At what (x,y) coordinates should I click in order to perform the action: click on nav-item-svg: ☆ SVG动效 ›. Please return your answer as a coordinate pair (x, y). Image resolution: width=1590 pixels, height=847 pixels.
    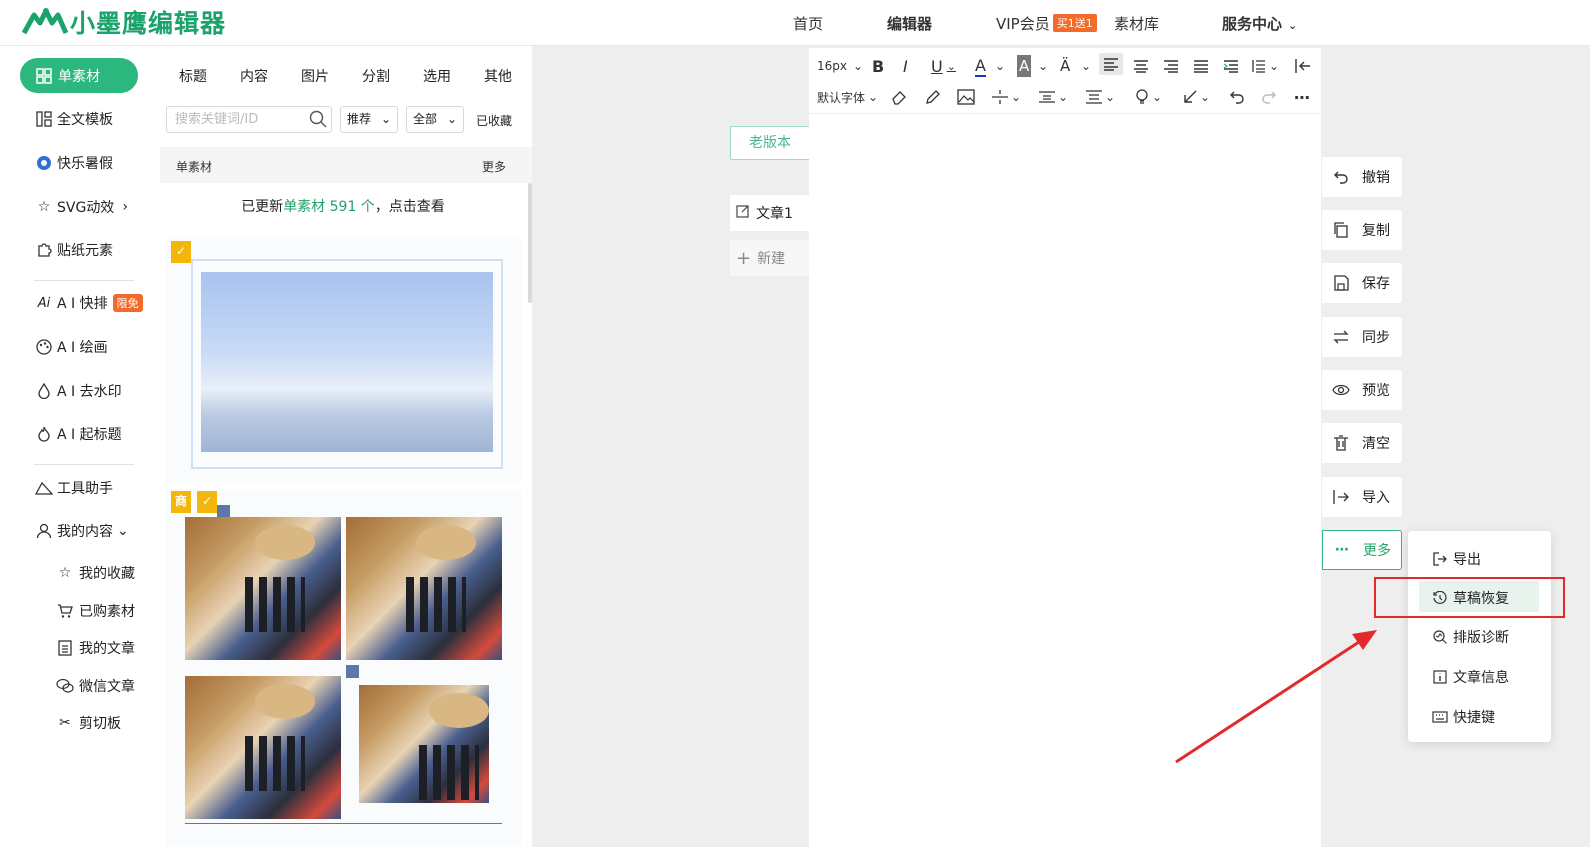
    Looking at the image, I should click on (81, 207).